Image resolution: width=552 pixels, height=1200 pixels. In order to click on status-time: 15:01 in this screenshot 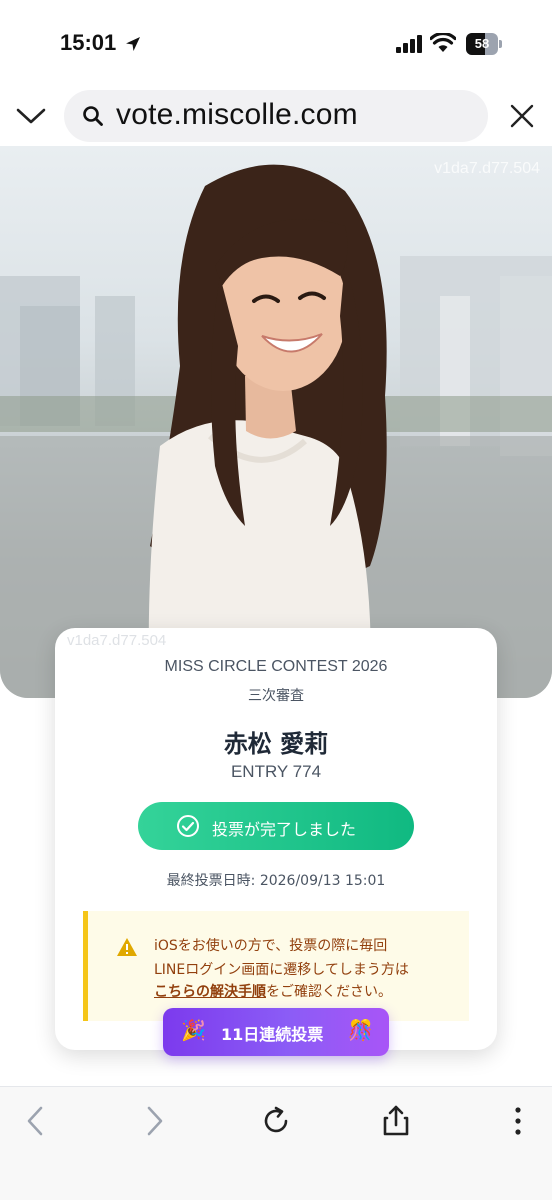, I will do `click(88, 42)`.